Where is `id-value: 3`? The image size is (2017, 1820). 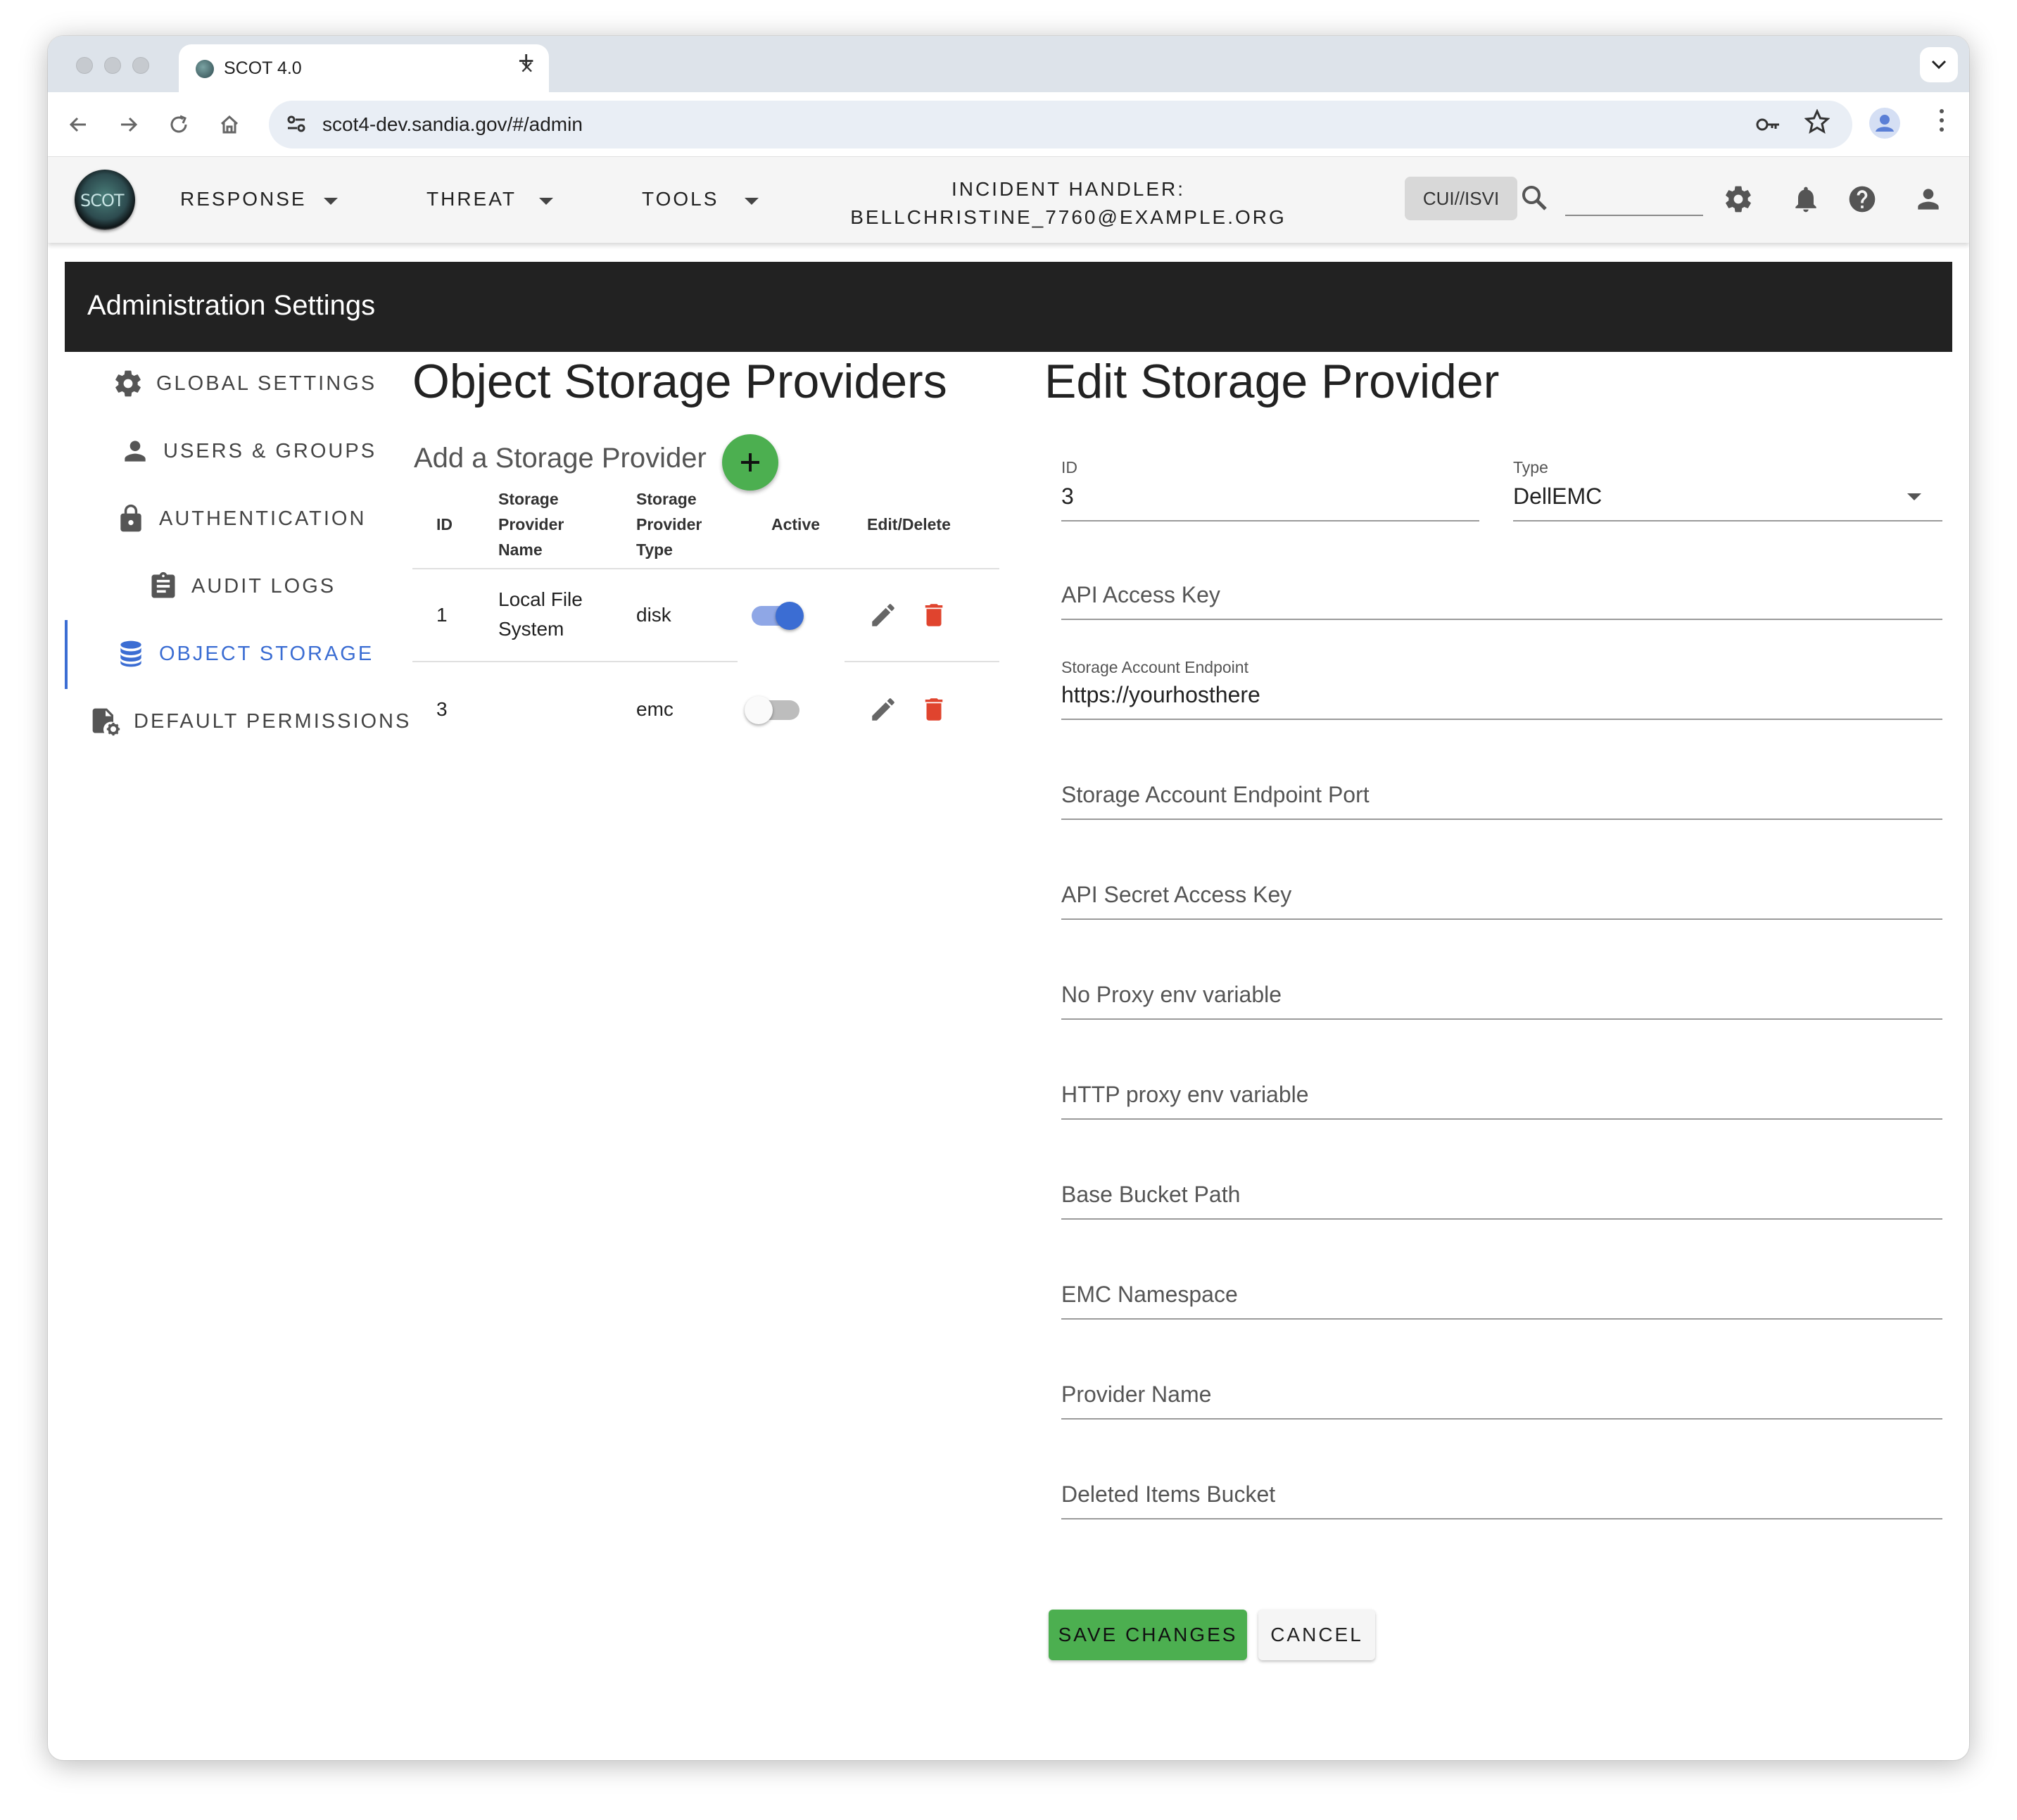 id-value: 3 is located at coordinates (1067, 496).